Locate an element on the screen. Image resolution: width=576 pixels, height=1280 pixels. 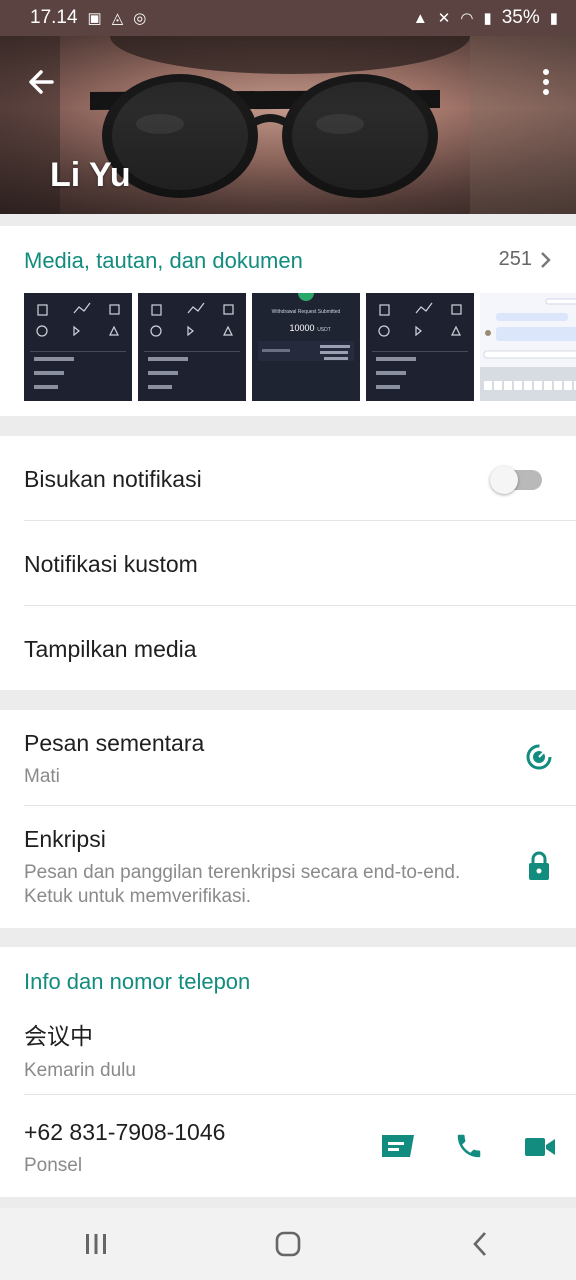
battery-saver-icon: ▲ is located at coordinates (420, 18).